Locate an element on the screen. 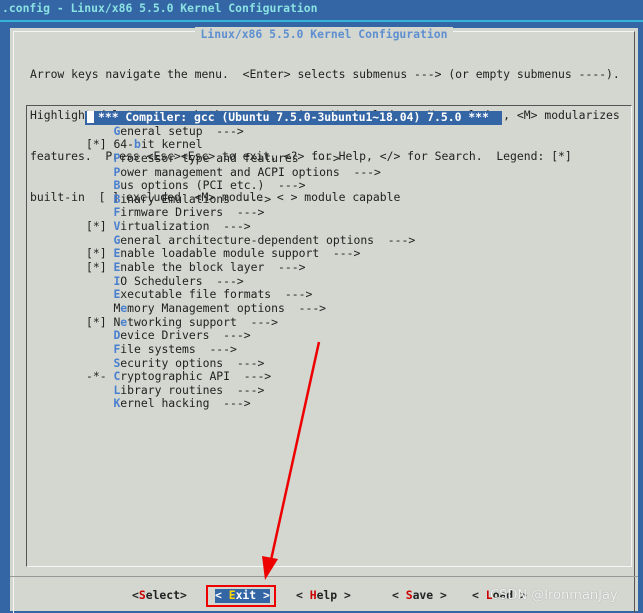 The width and height of the screenshot is (643, 613). watermark: CSDN @IronmanJay is located at coordinates (554, 595).